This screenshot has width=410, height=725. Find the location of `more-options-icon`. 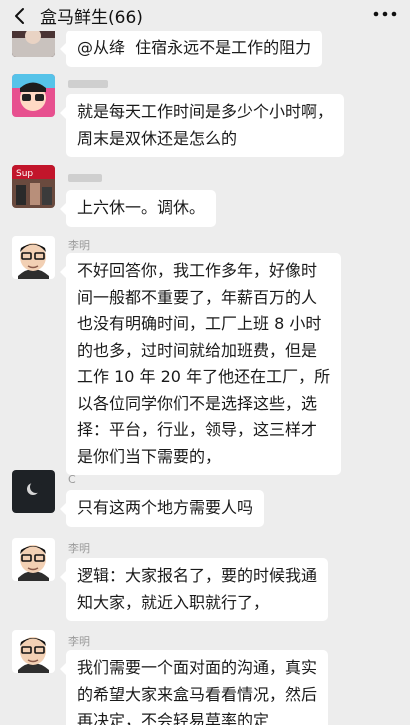

more-options-icon is located at coordinates (385, 14).